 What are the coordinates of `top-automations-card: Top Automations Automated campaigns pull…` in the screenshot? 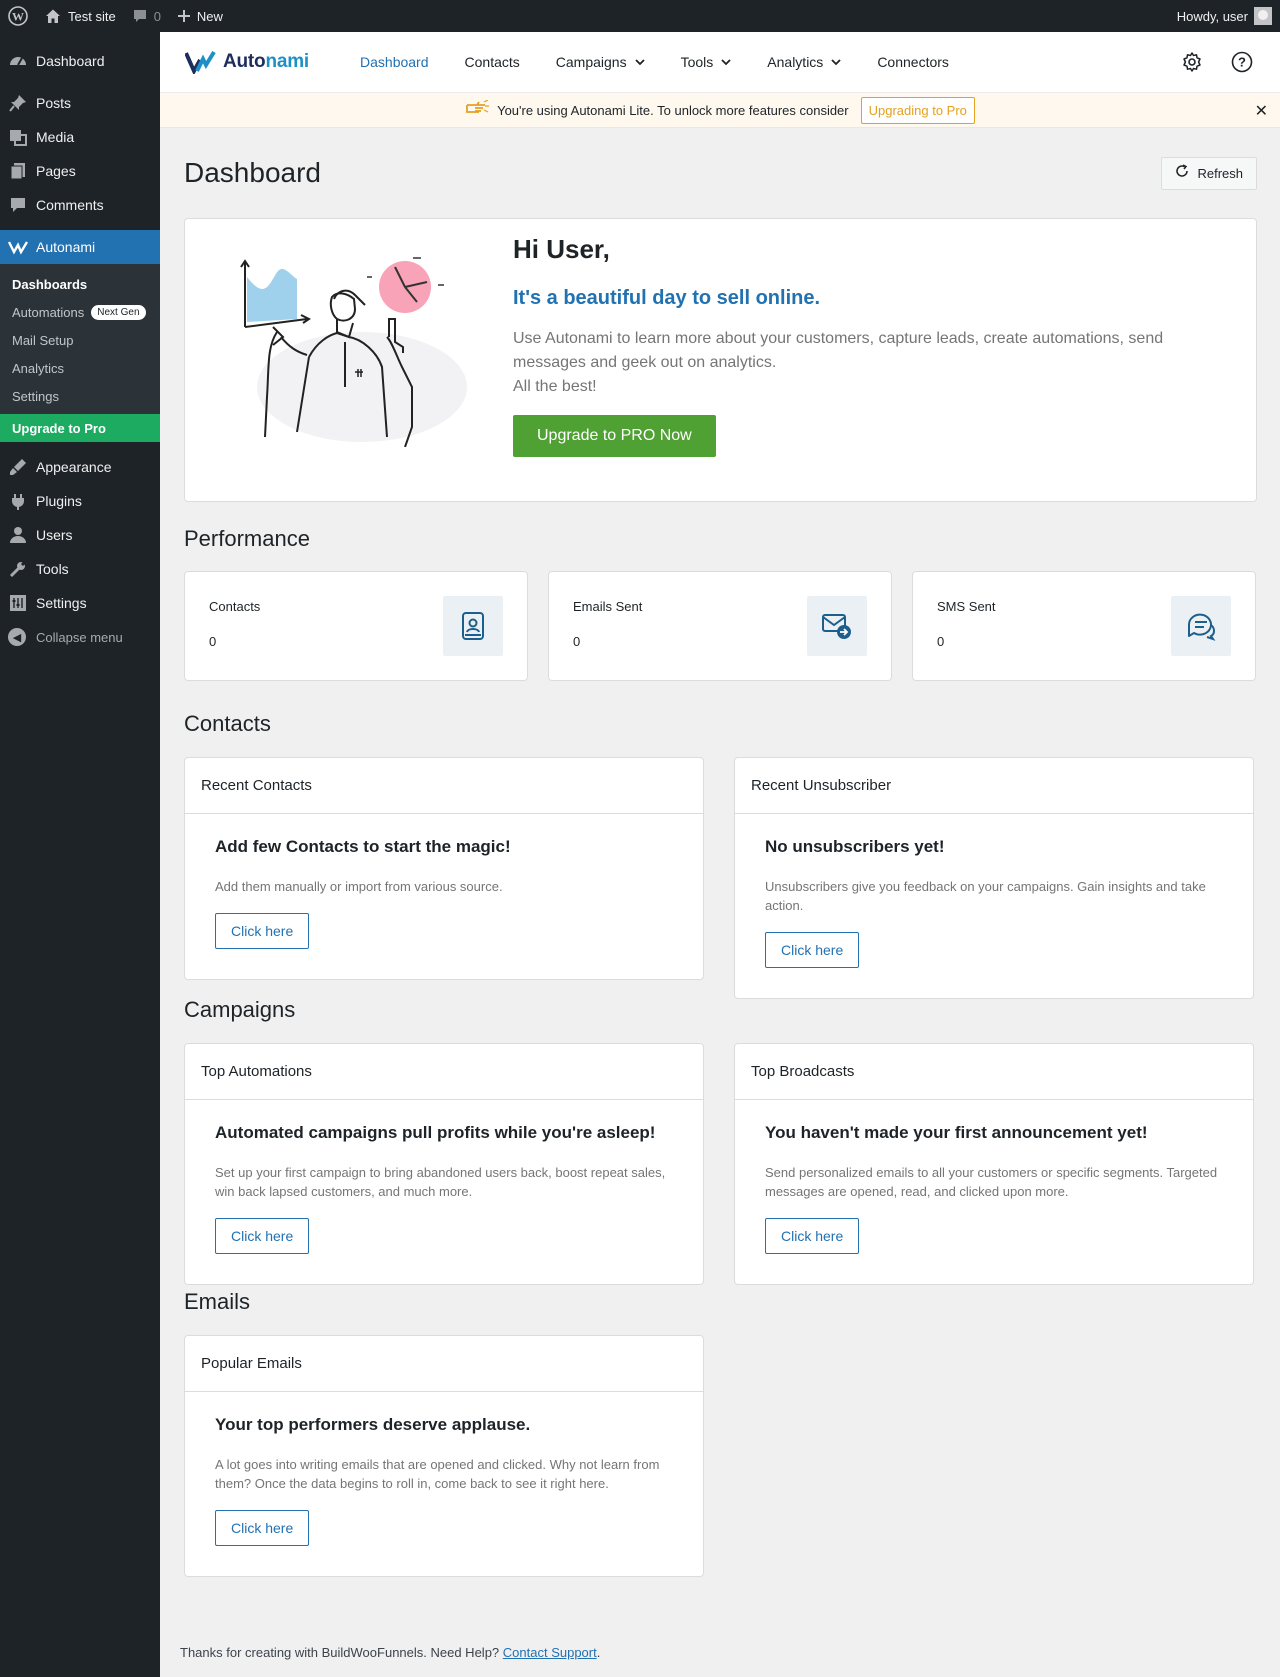 It's located at (444, 1164).